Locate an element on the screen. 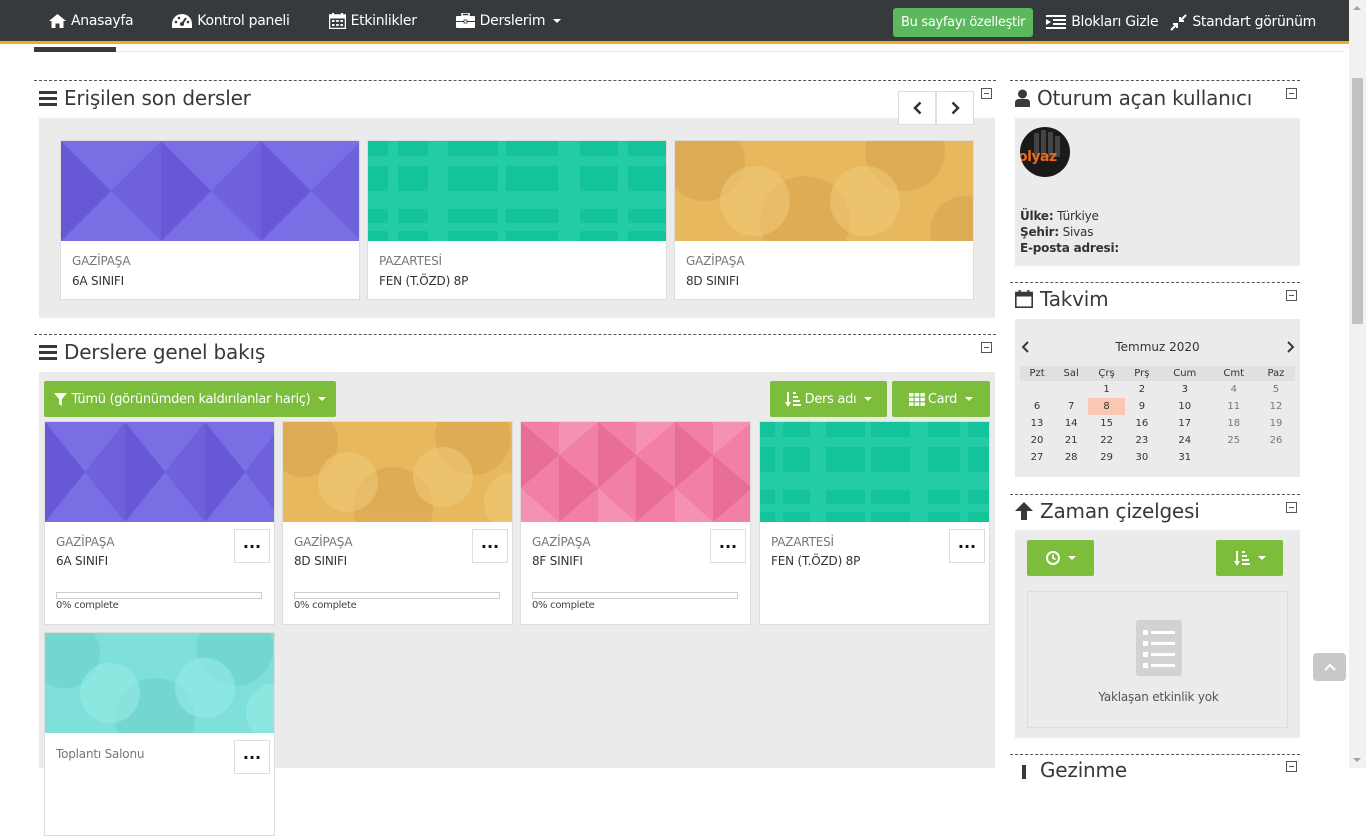 Image resolution: width=1366 pixels, height=836 pixels. calendar-day: 12 is located at coordinates (1276, 406).